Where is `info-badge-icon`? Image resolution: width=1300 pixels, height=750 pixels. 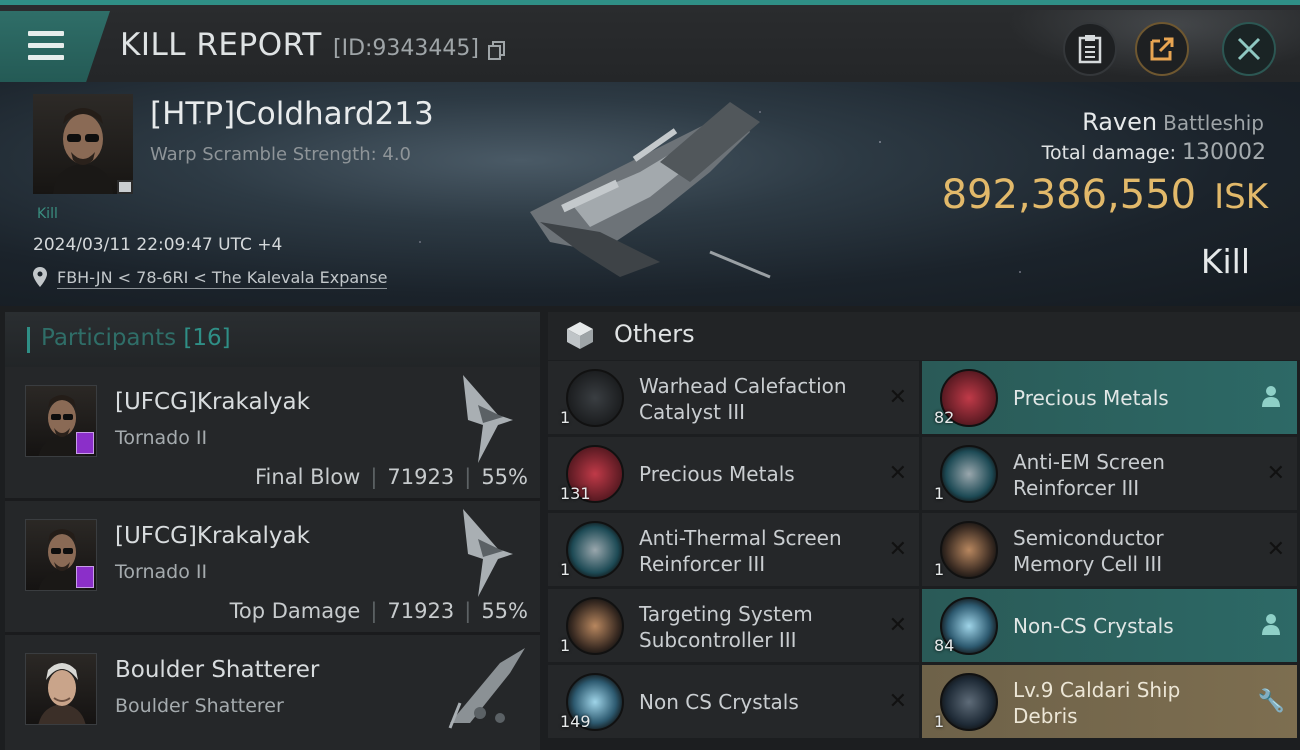 info-badge-icon is located at coordinates (125, 187).